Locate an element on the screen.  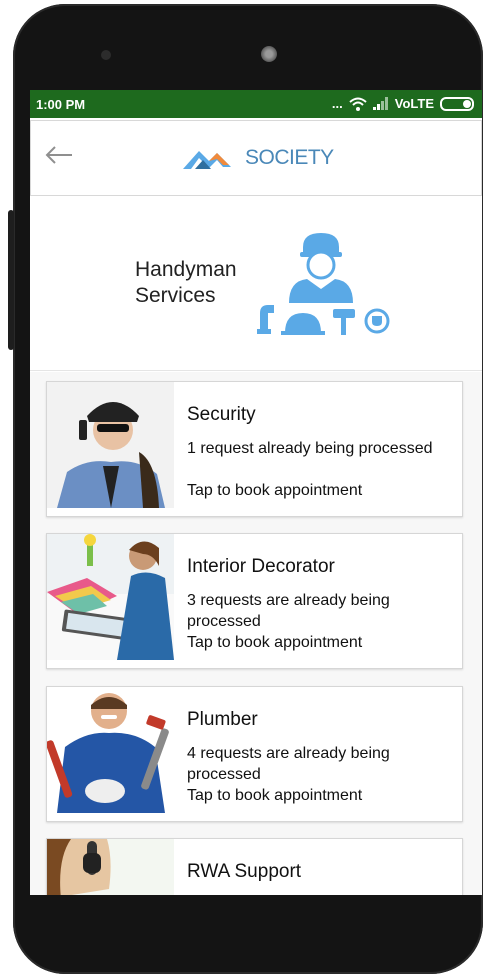
signal-icon is located at coordinates (380, 103).